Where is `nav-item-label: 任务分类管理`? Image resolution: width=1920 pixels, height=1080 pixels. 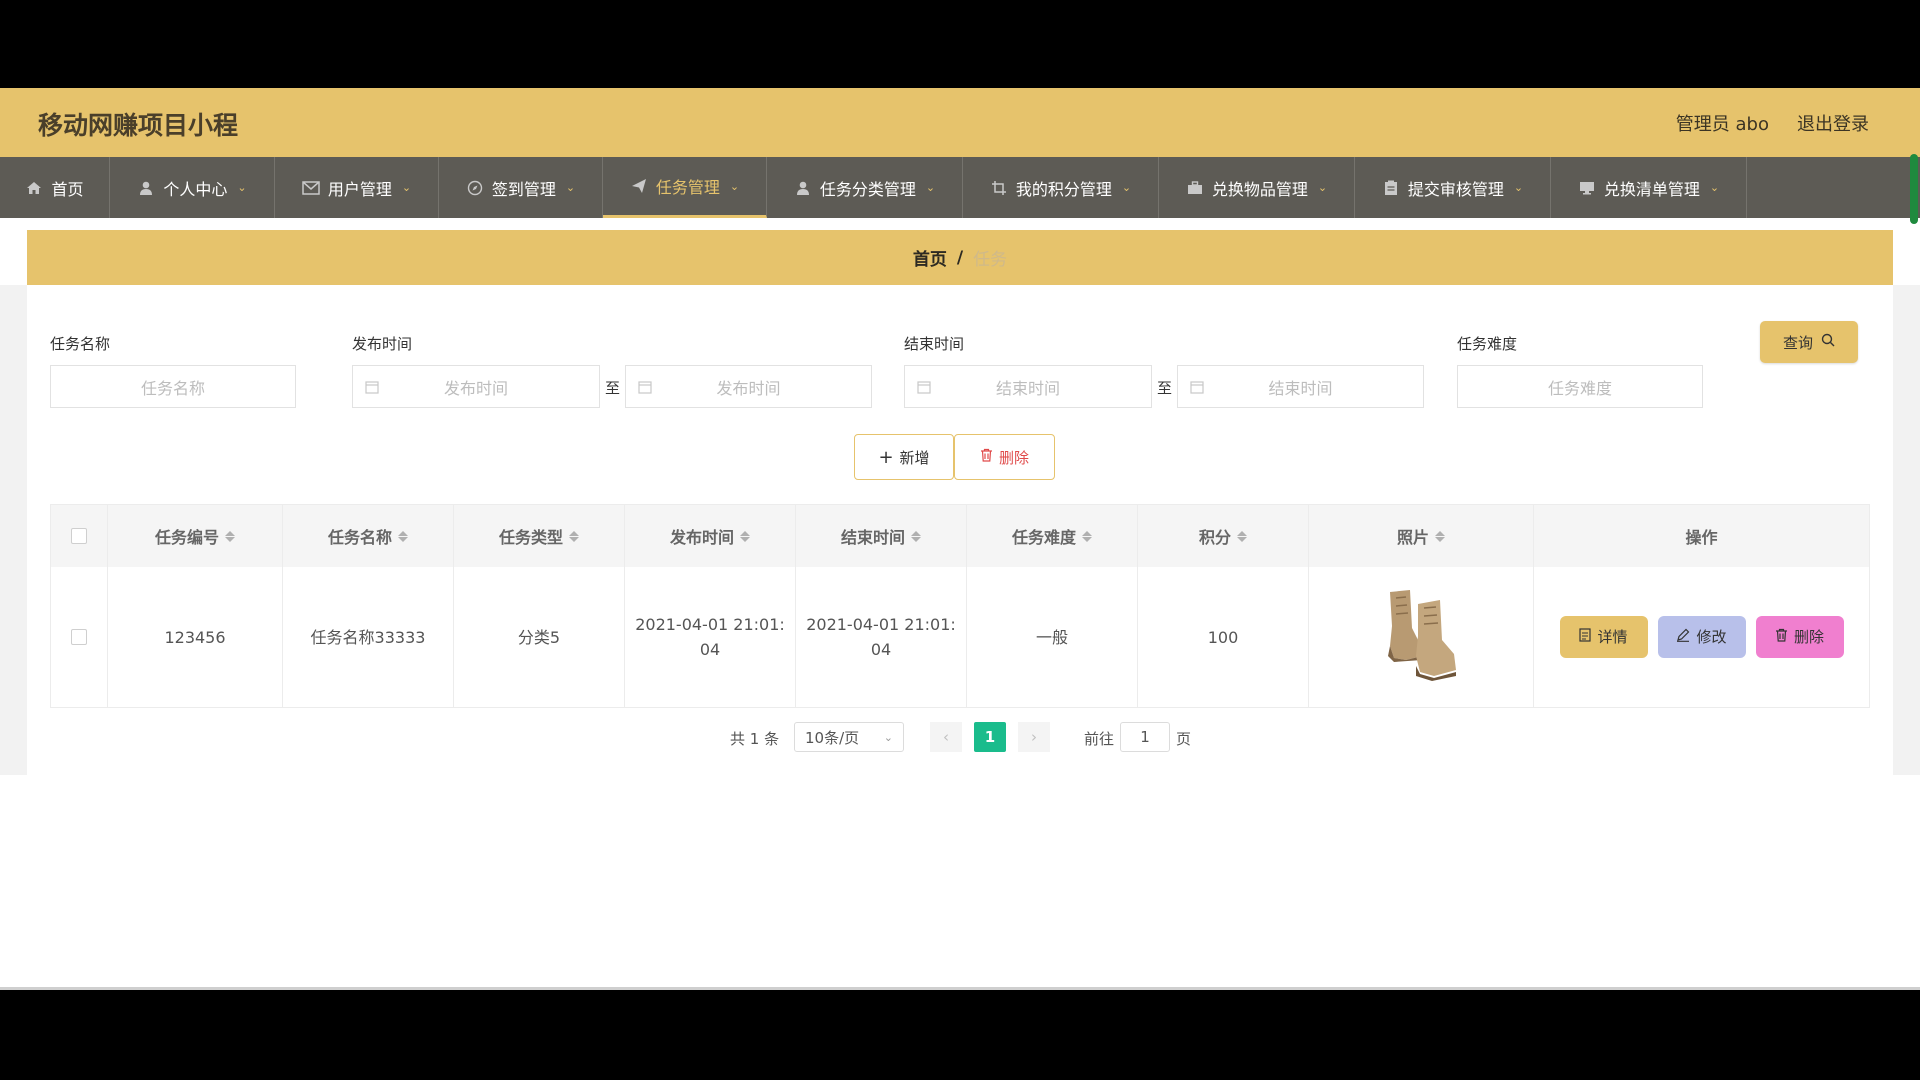
nav-item-label: 任务分类管理 is located at coordinates (867, 189).